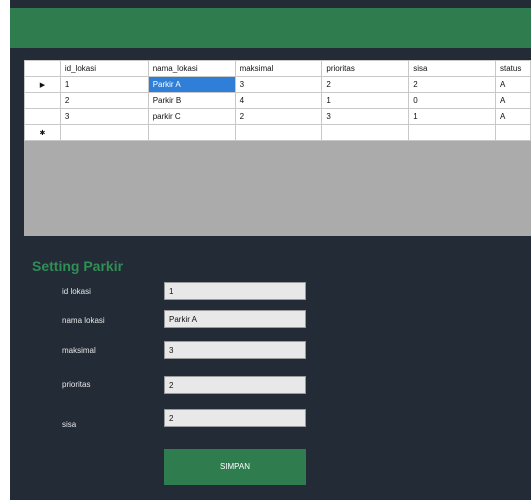 Image resolution: width=531 pixels, height=500 pixels. What do you see at coordinates (235, 418) in the screenshot?
I see `sisa-field` at bounding box center [235, 418].